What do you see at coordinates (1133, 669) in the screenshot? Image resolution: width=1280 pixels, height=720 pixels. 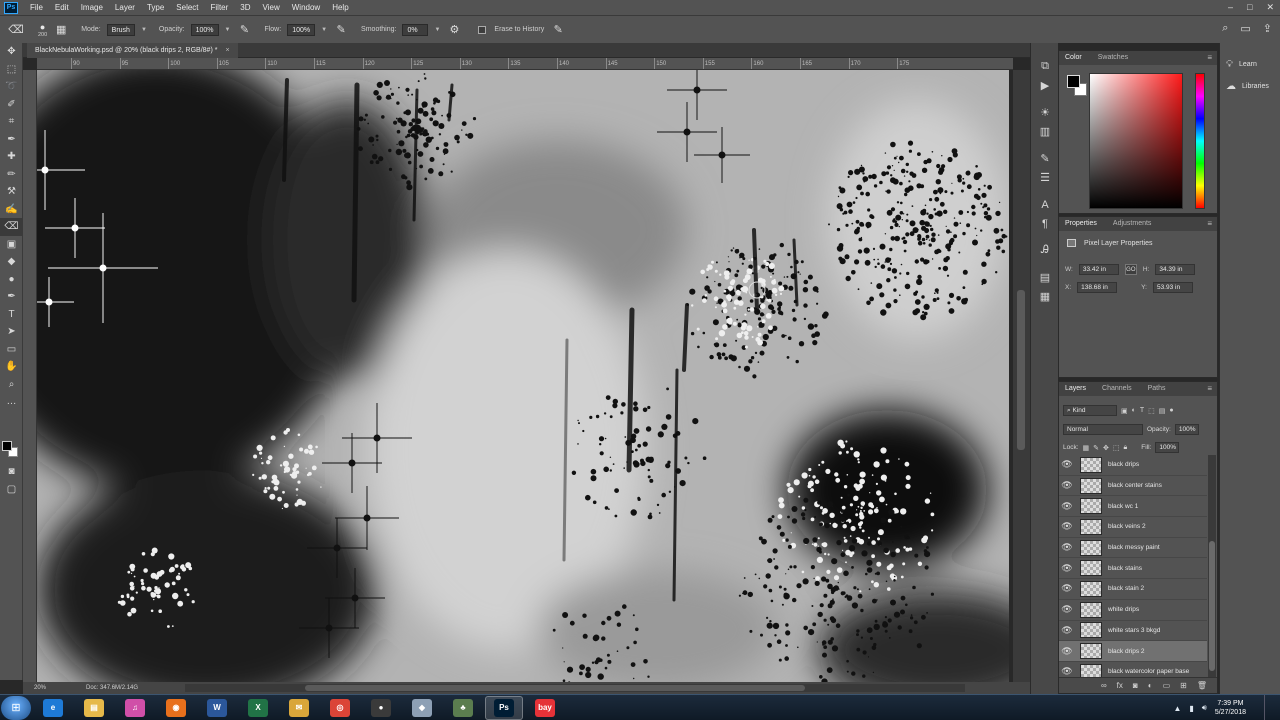 I see `layer-row: 👁︎ black watercolor paper base` at bounding box center [1133, 669].